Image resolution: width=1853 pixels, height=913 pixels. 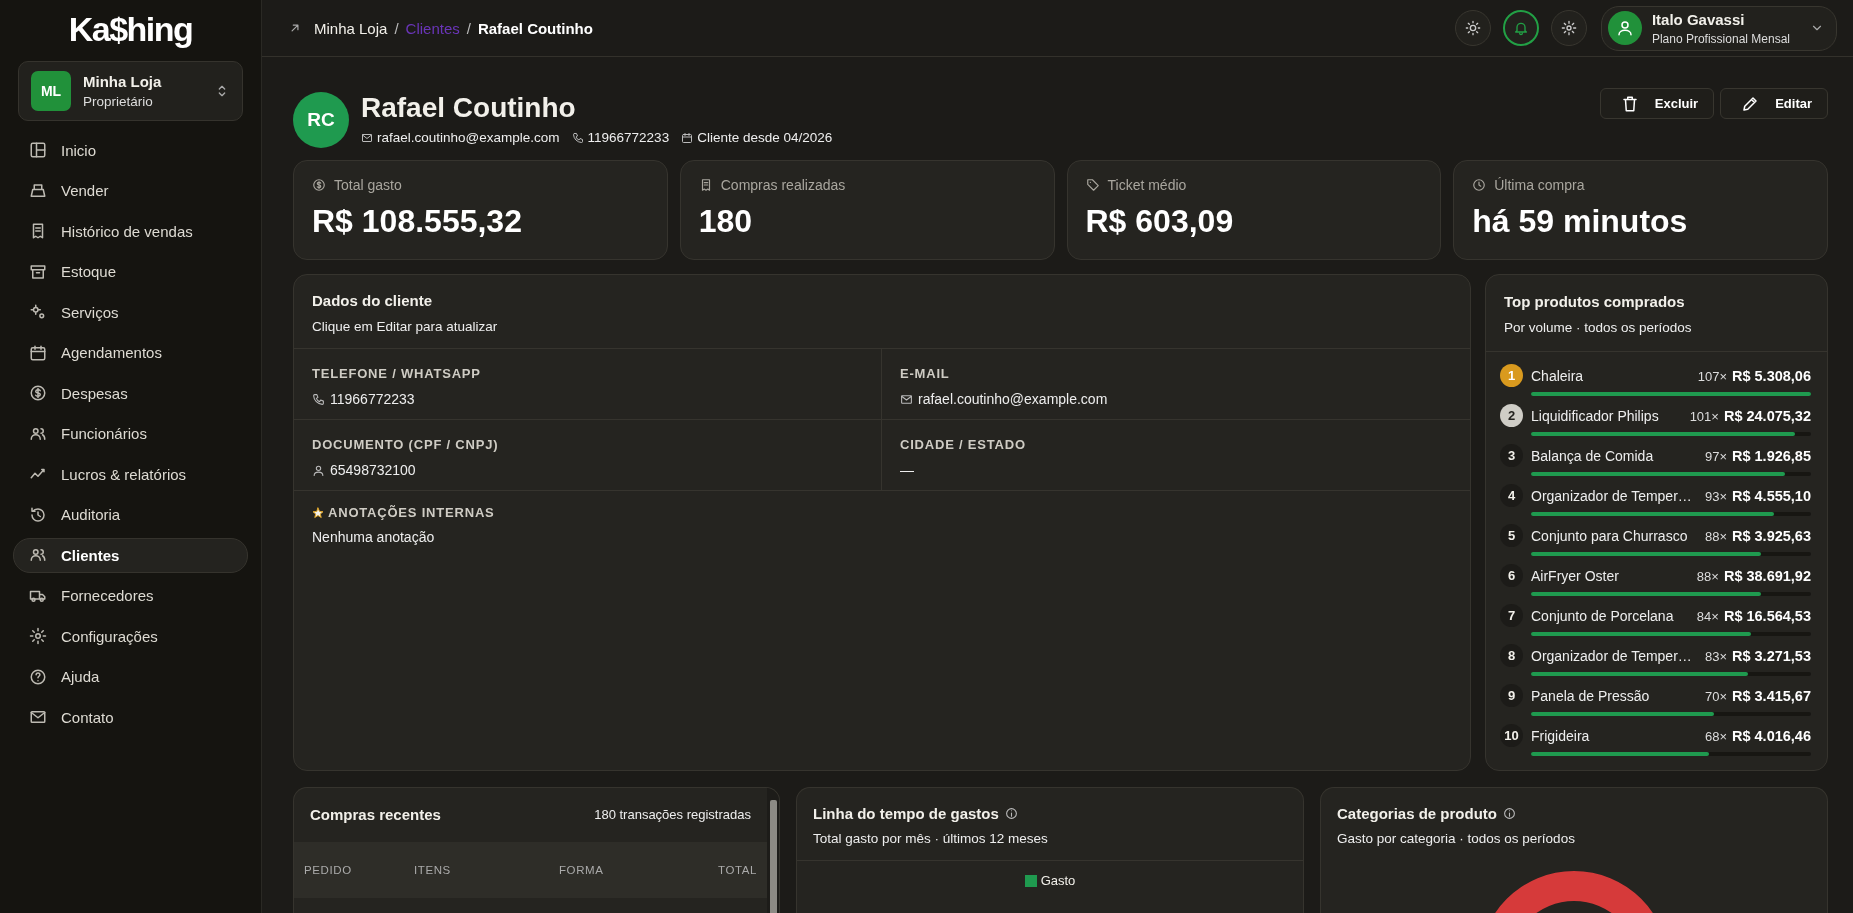 I want to click on field-value: 65498732100, so click(x=373, y=470).